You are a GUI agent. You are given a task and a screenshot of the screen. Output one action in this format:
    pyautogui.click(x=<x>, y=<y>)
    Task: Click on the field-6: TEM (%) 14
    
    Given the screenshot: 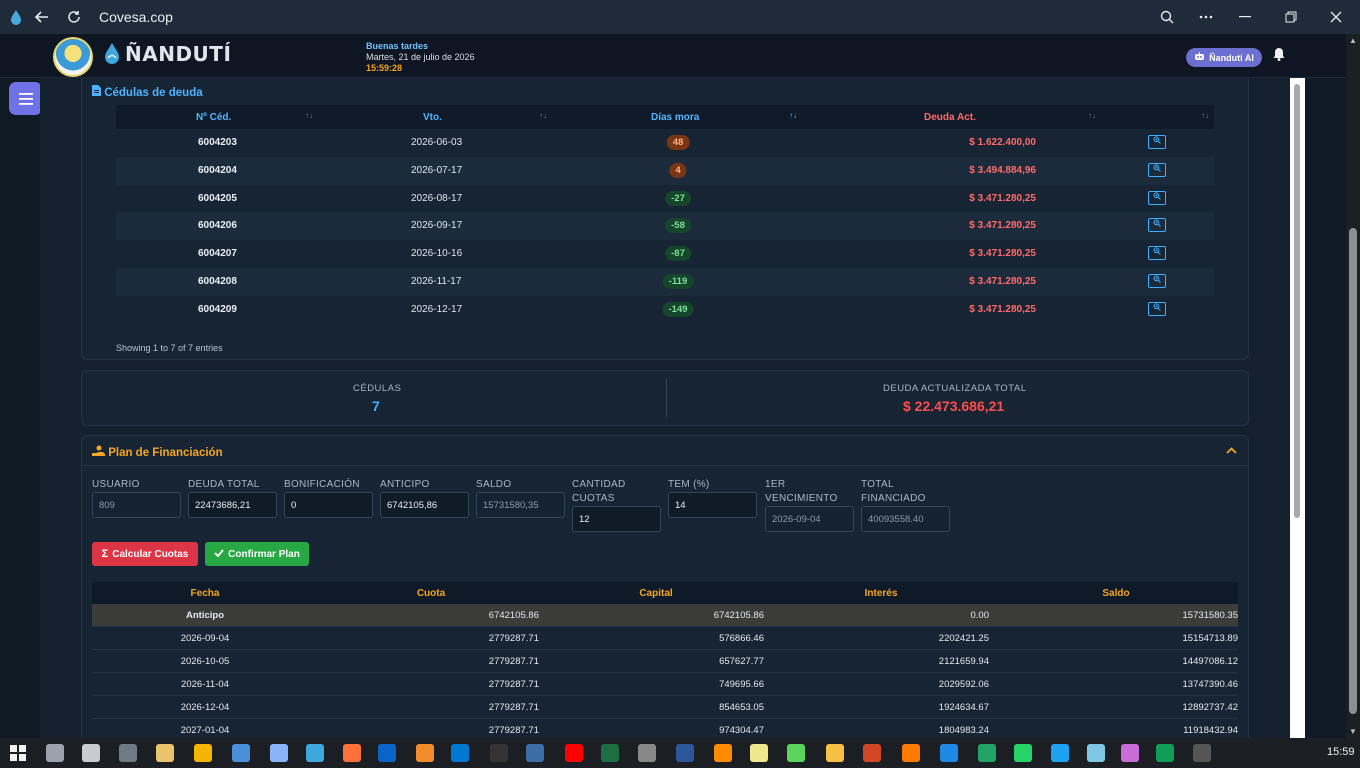 What is the action you would take?
    pyautogui.click(x=712, y=498)
    